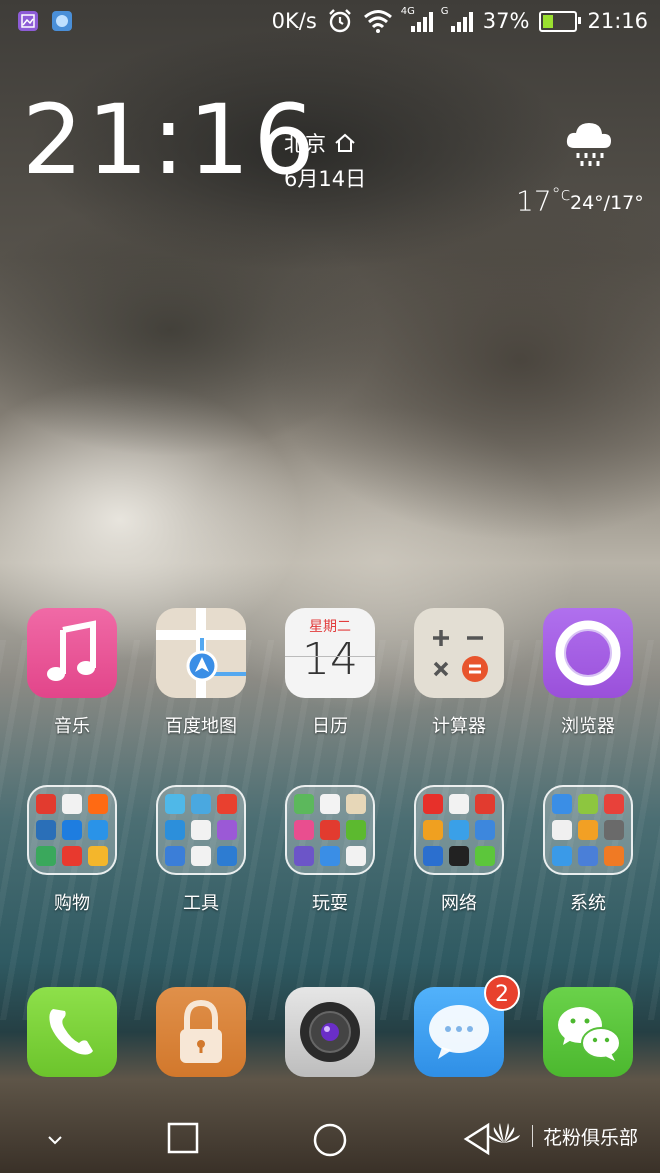 The height and width of the screenshot is (1173, 660). Describe the element at coordinates (561, 194) in the screenshot. I see `temperature-unit: °c` at that location.